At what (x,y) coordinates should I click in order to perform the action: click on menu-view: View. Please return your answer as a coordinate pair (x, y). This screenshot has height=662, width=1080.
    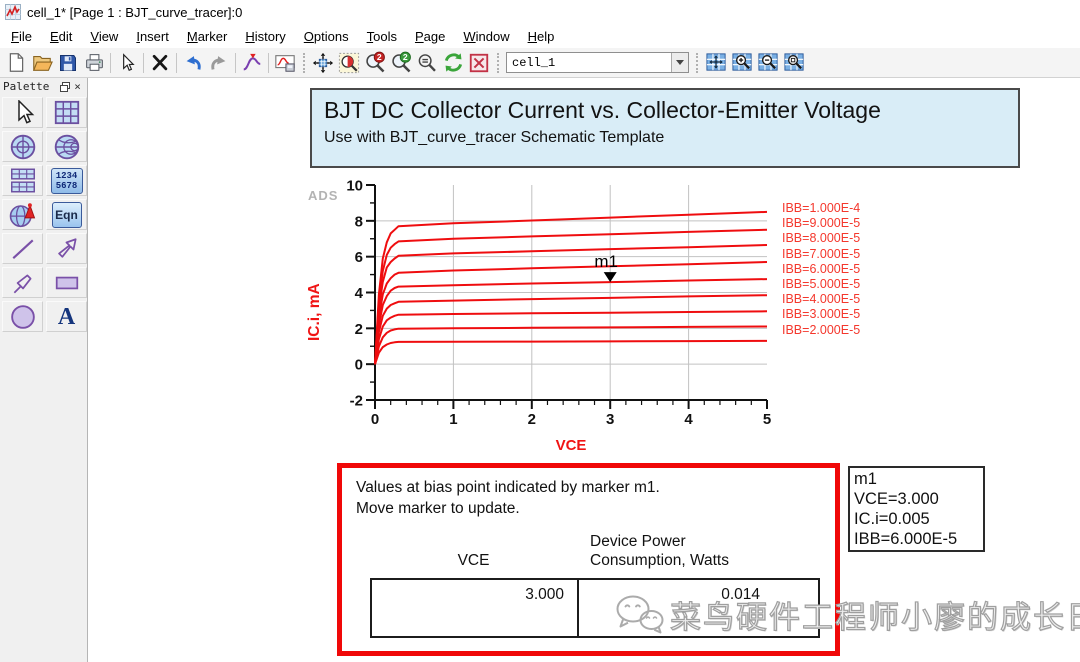
    Looking at the image, I should click on (104, 36).